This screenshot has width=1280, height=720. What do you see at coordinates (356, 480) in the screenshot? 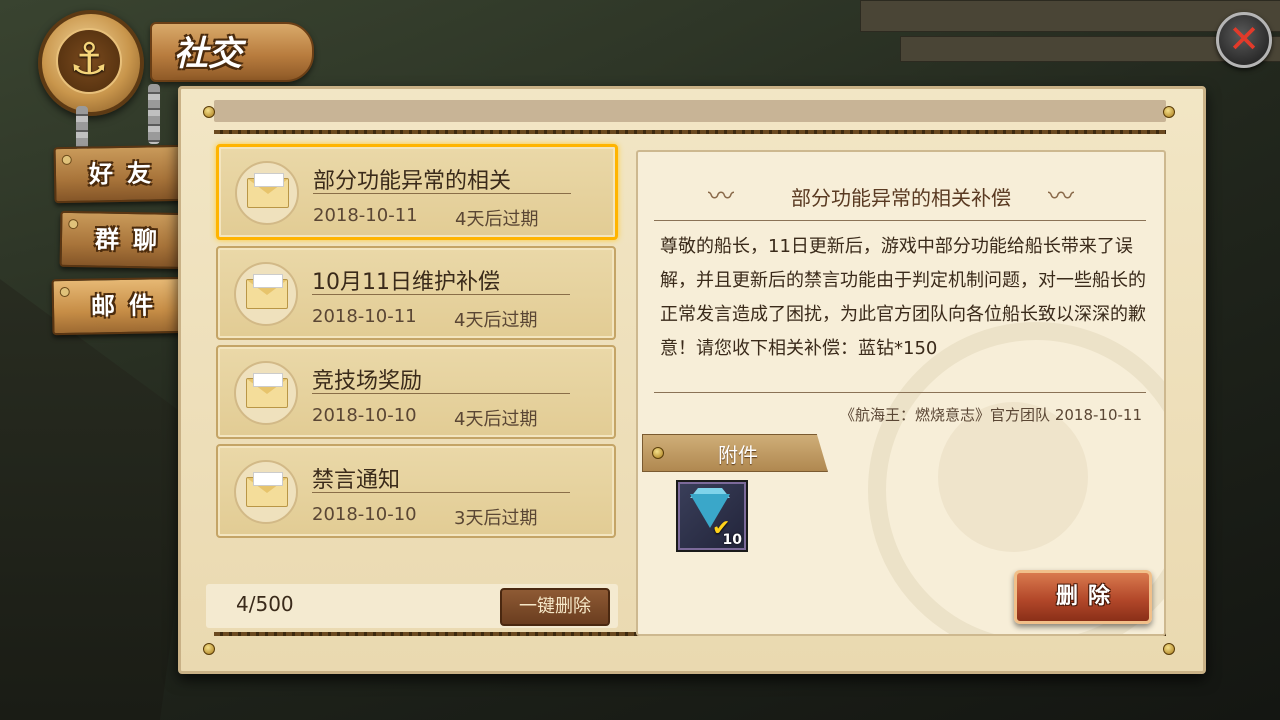
I see `mail-title: 禁言通知` at bounding box center [356, 480].